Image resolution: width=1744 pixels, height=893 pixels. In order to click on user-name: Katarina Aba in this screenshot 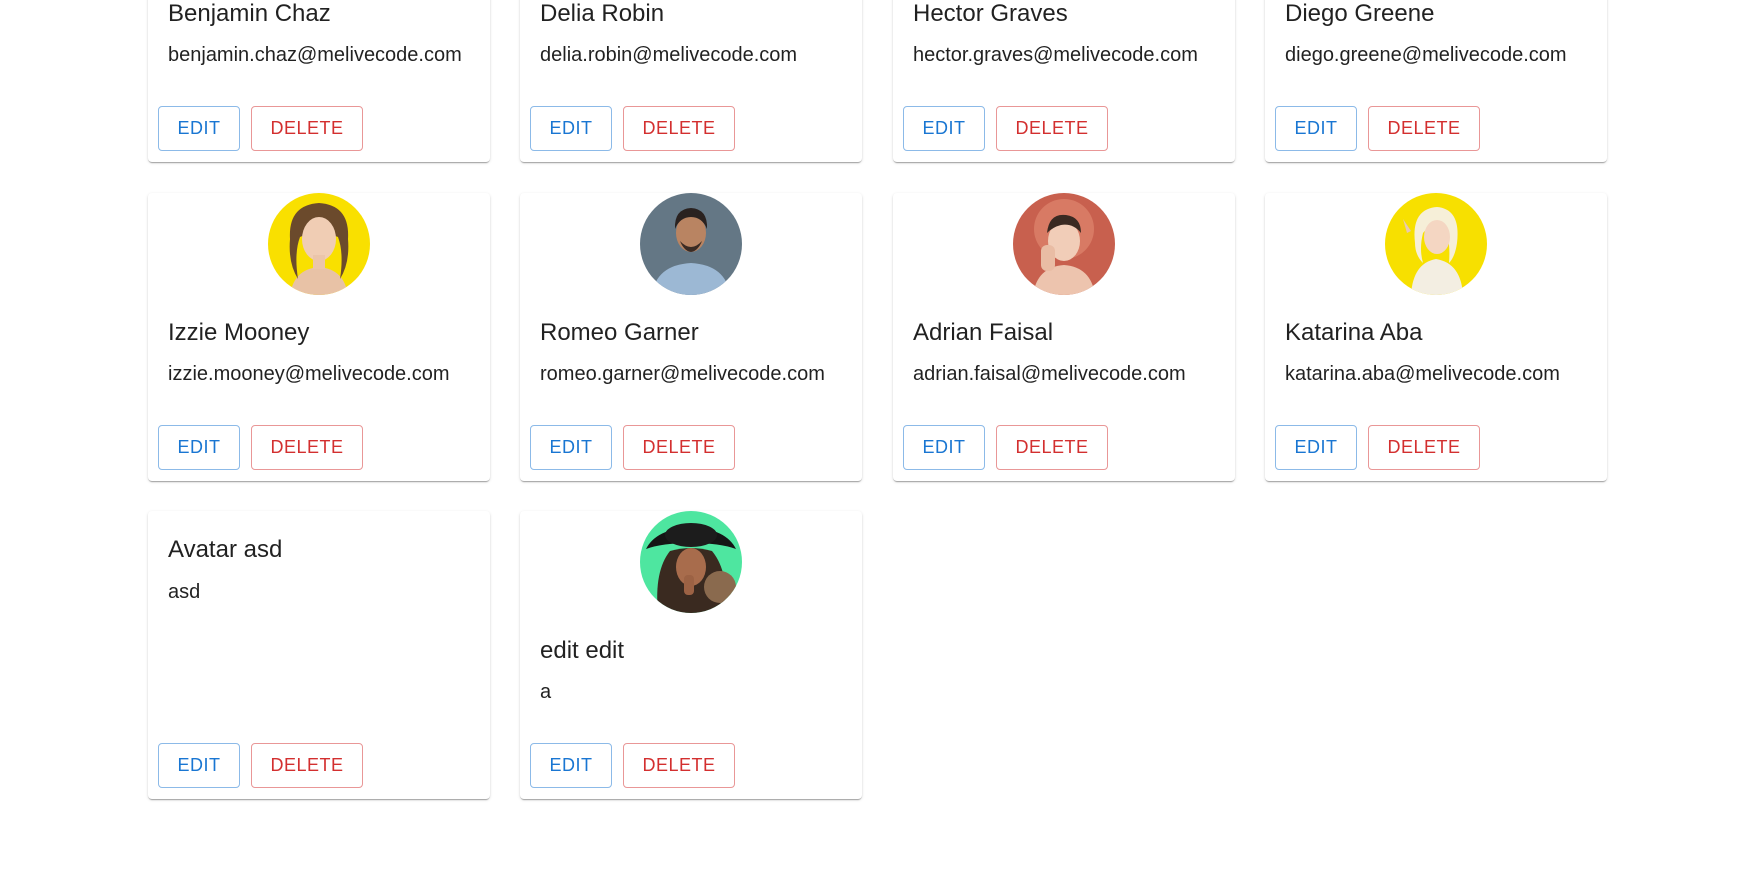, I will do `click(1354, 332)`.